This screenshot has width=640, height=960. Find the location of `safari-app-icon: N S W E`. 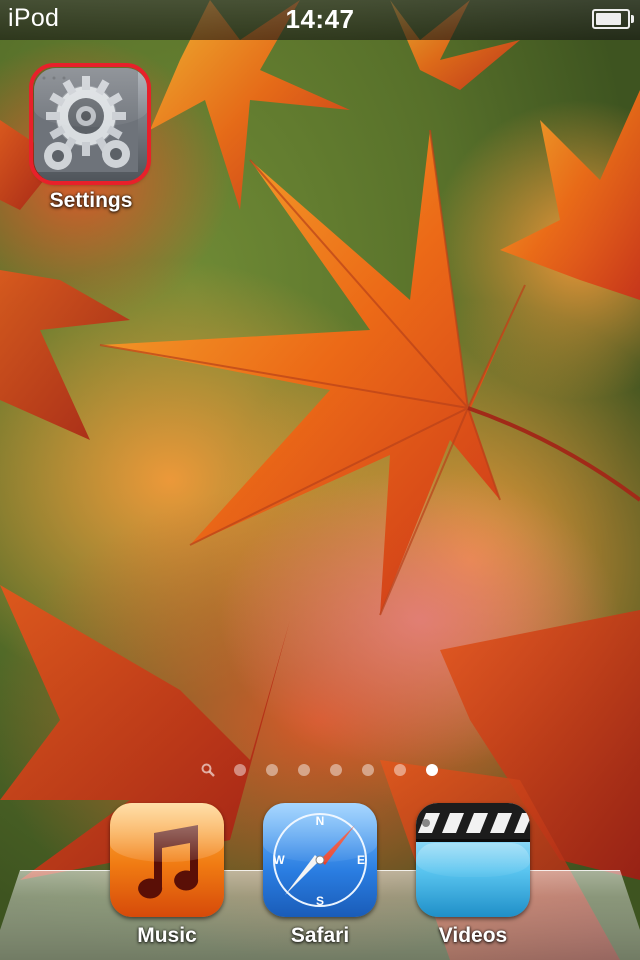

safari-app-icon: N S W E is located at coordinates (320, 860).